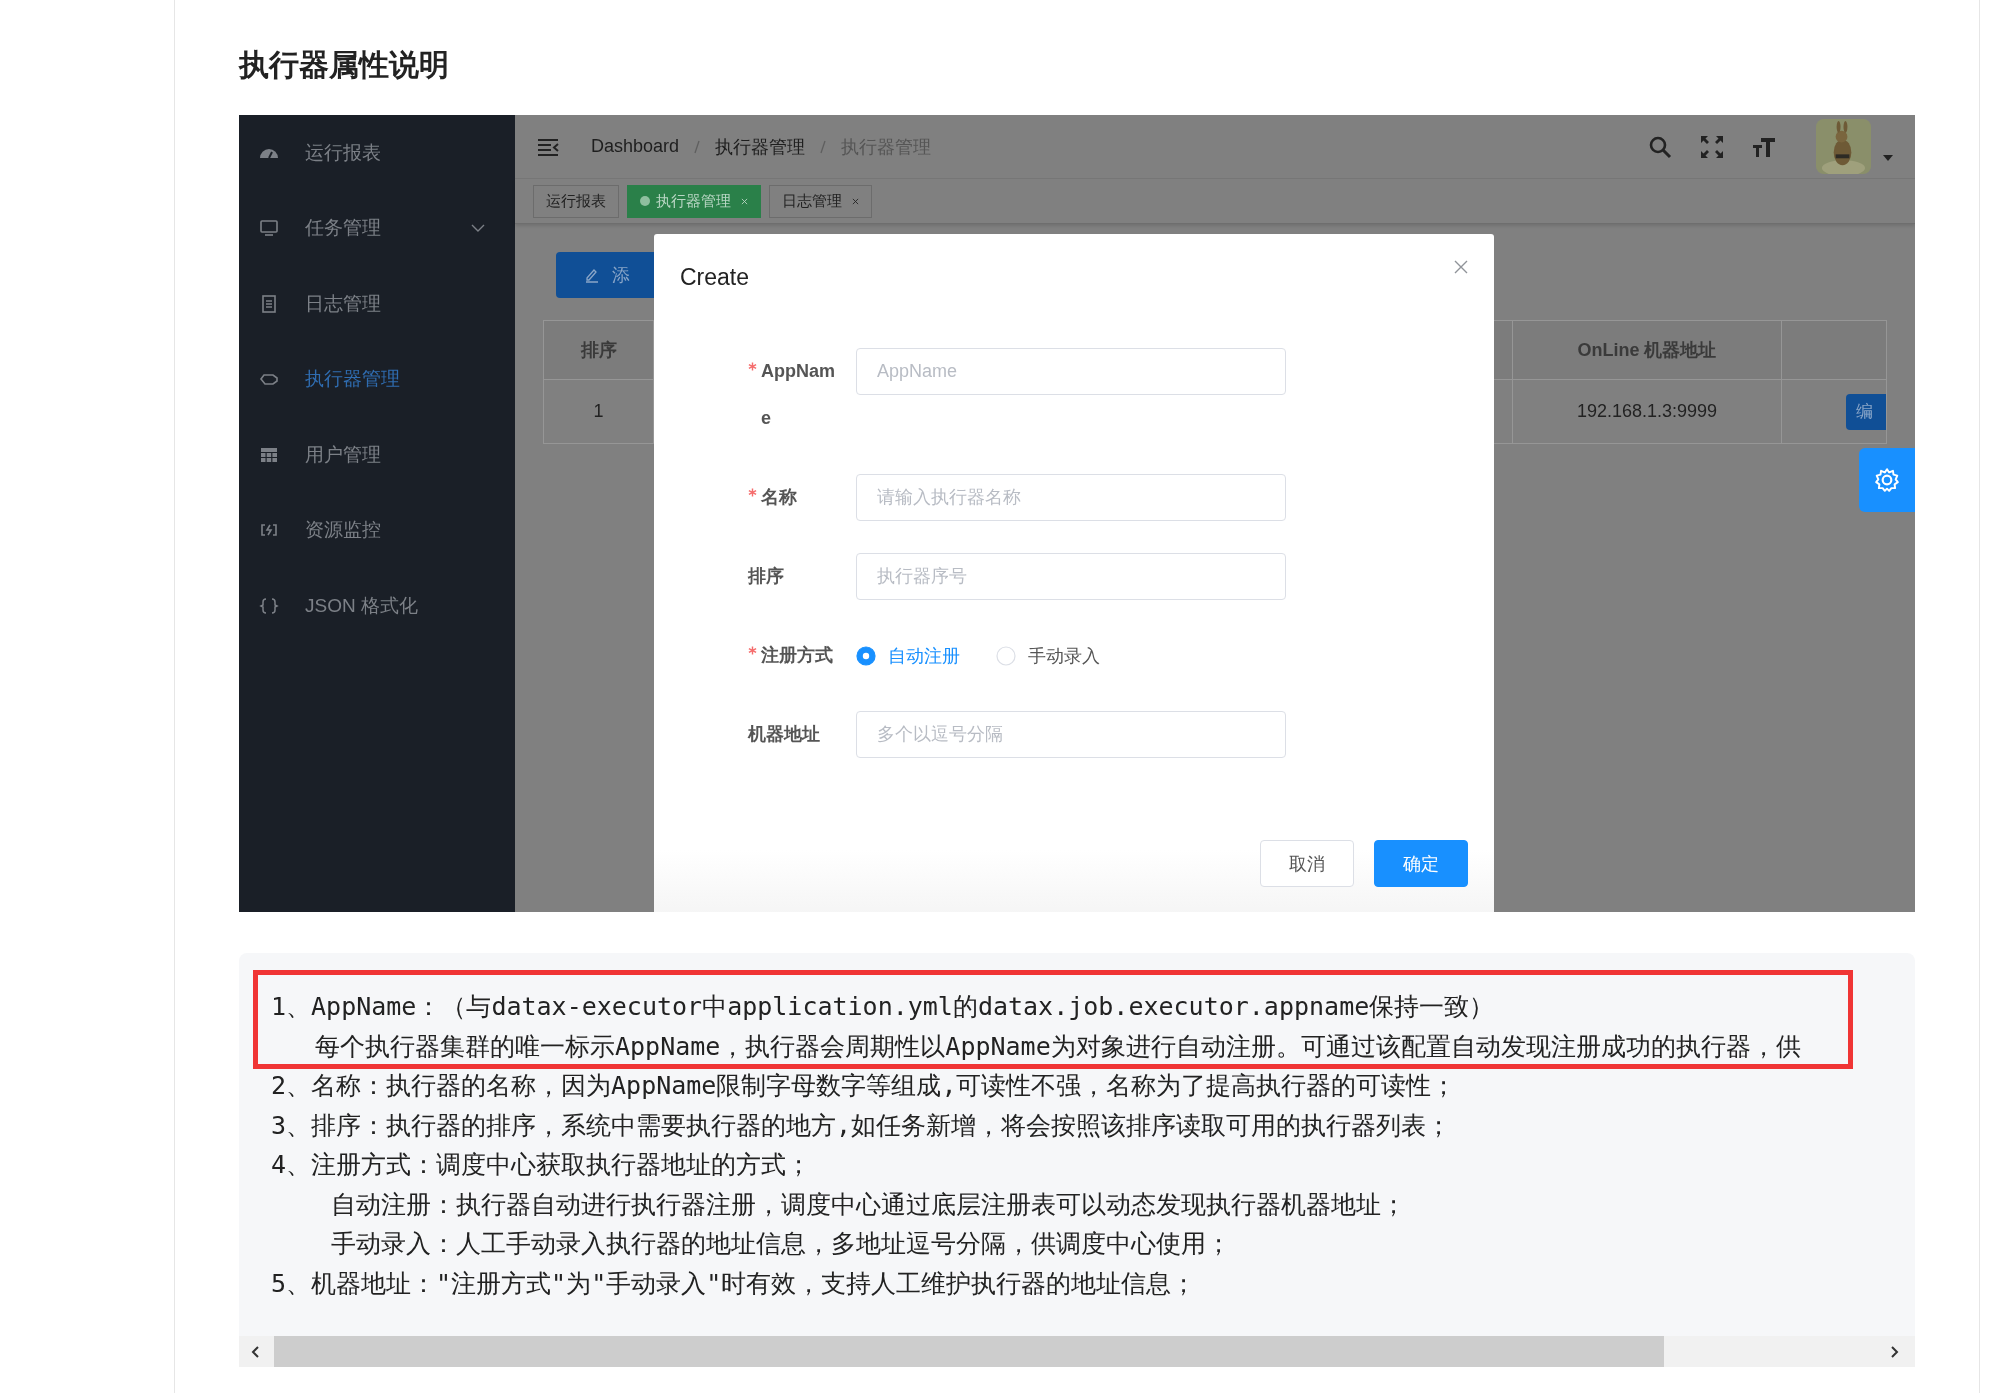 The image size is (2006, 1393). Describe the element at coordinates (1660, 146) in the screenshot. I see `search-icon` at that location.